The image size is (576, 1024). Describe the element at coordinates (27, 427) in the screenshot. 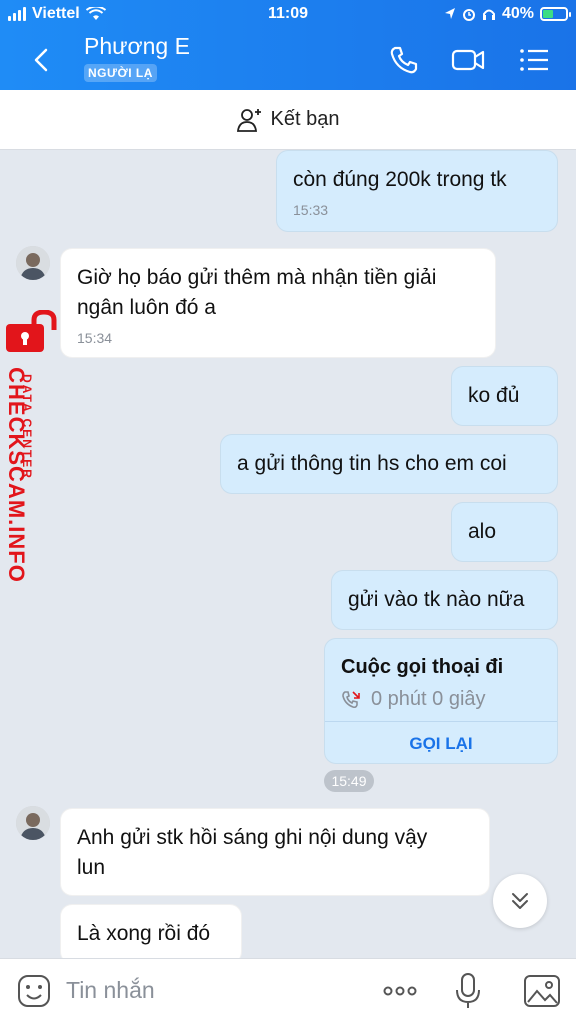

I see `watermark-subtitle: DATA CENTER` at that location.